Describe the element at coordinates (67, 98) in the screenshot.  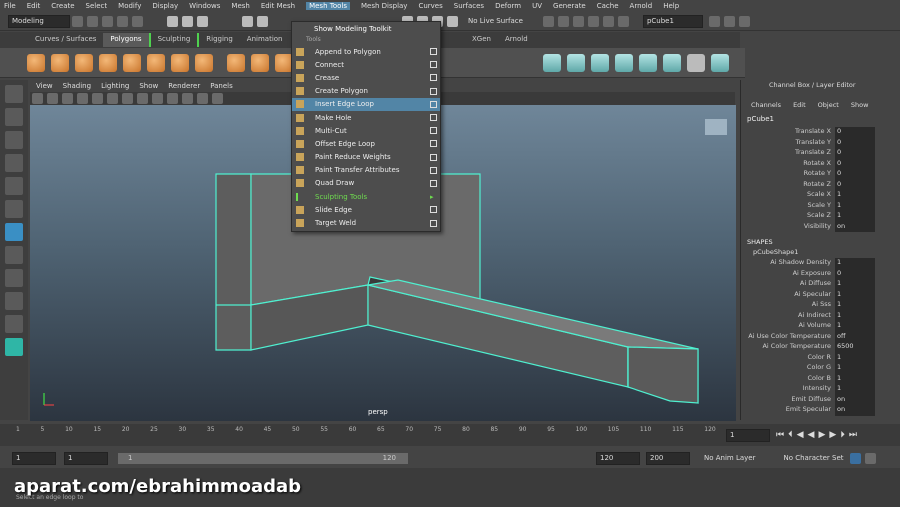
I see `bookmarks-icon` at that location.